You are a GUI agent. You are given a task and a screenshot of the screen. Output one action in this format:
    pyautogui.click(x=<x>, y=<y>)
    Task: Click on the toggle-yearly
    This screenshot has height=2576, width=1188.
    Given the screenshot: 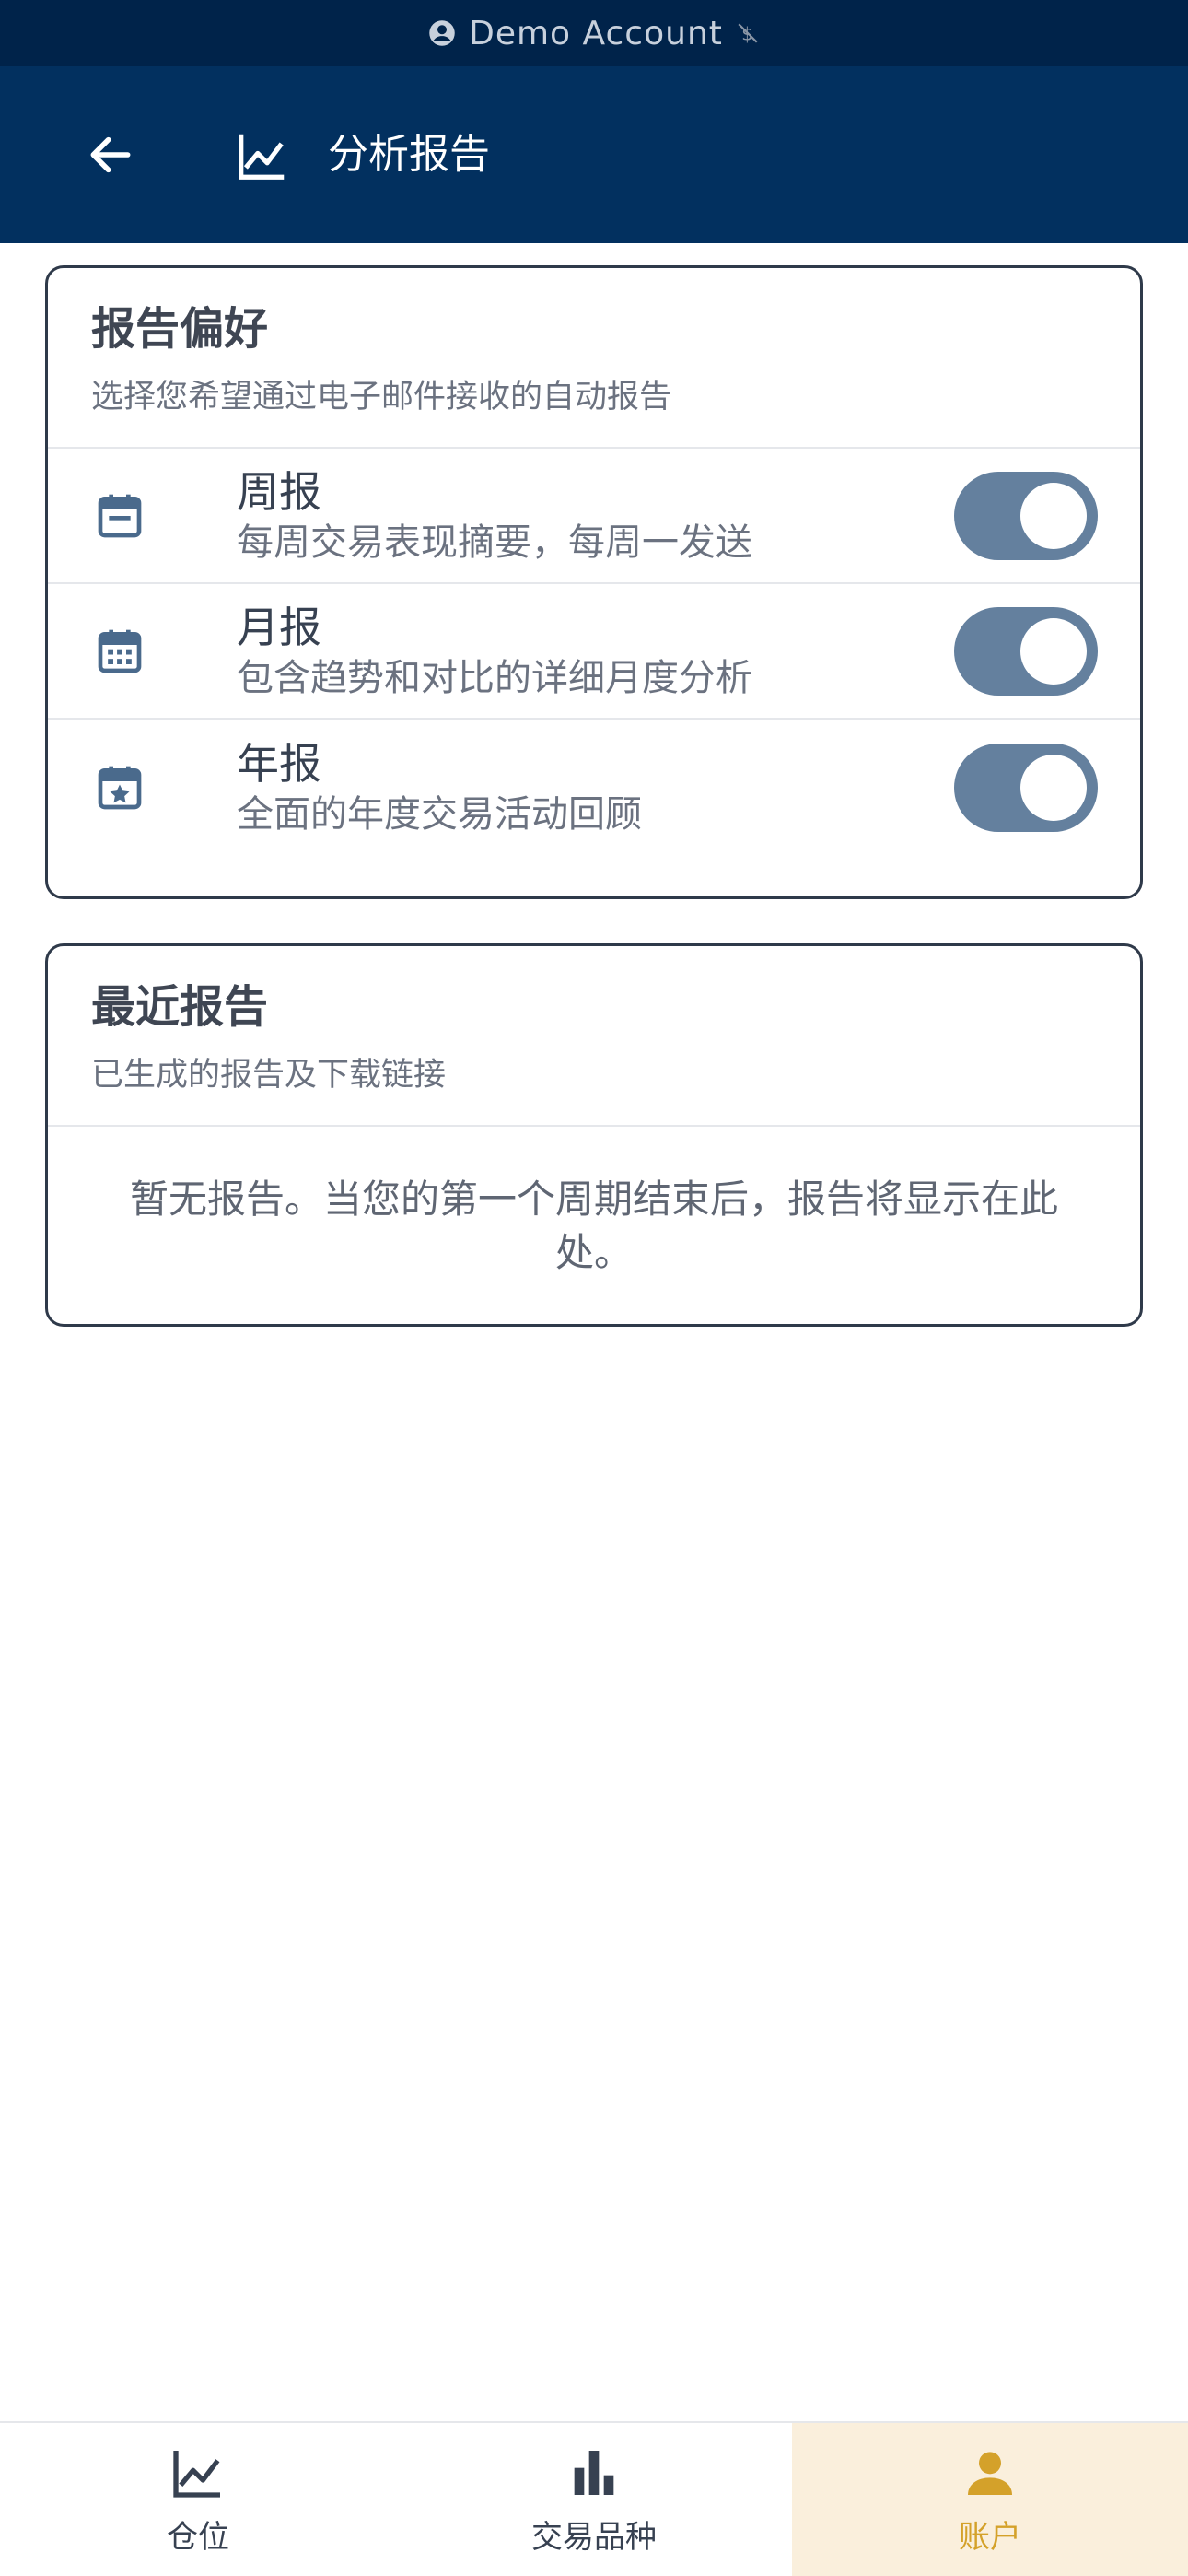 What is the action you would take?
    pyautogui.click(x=1026, y=787)
    